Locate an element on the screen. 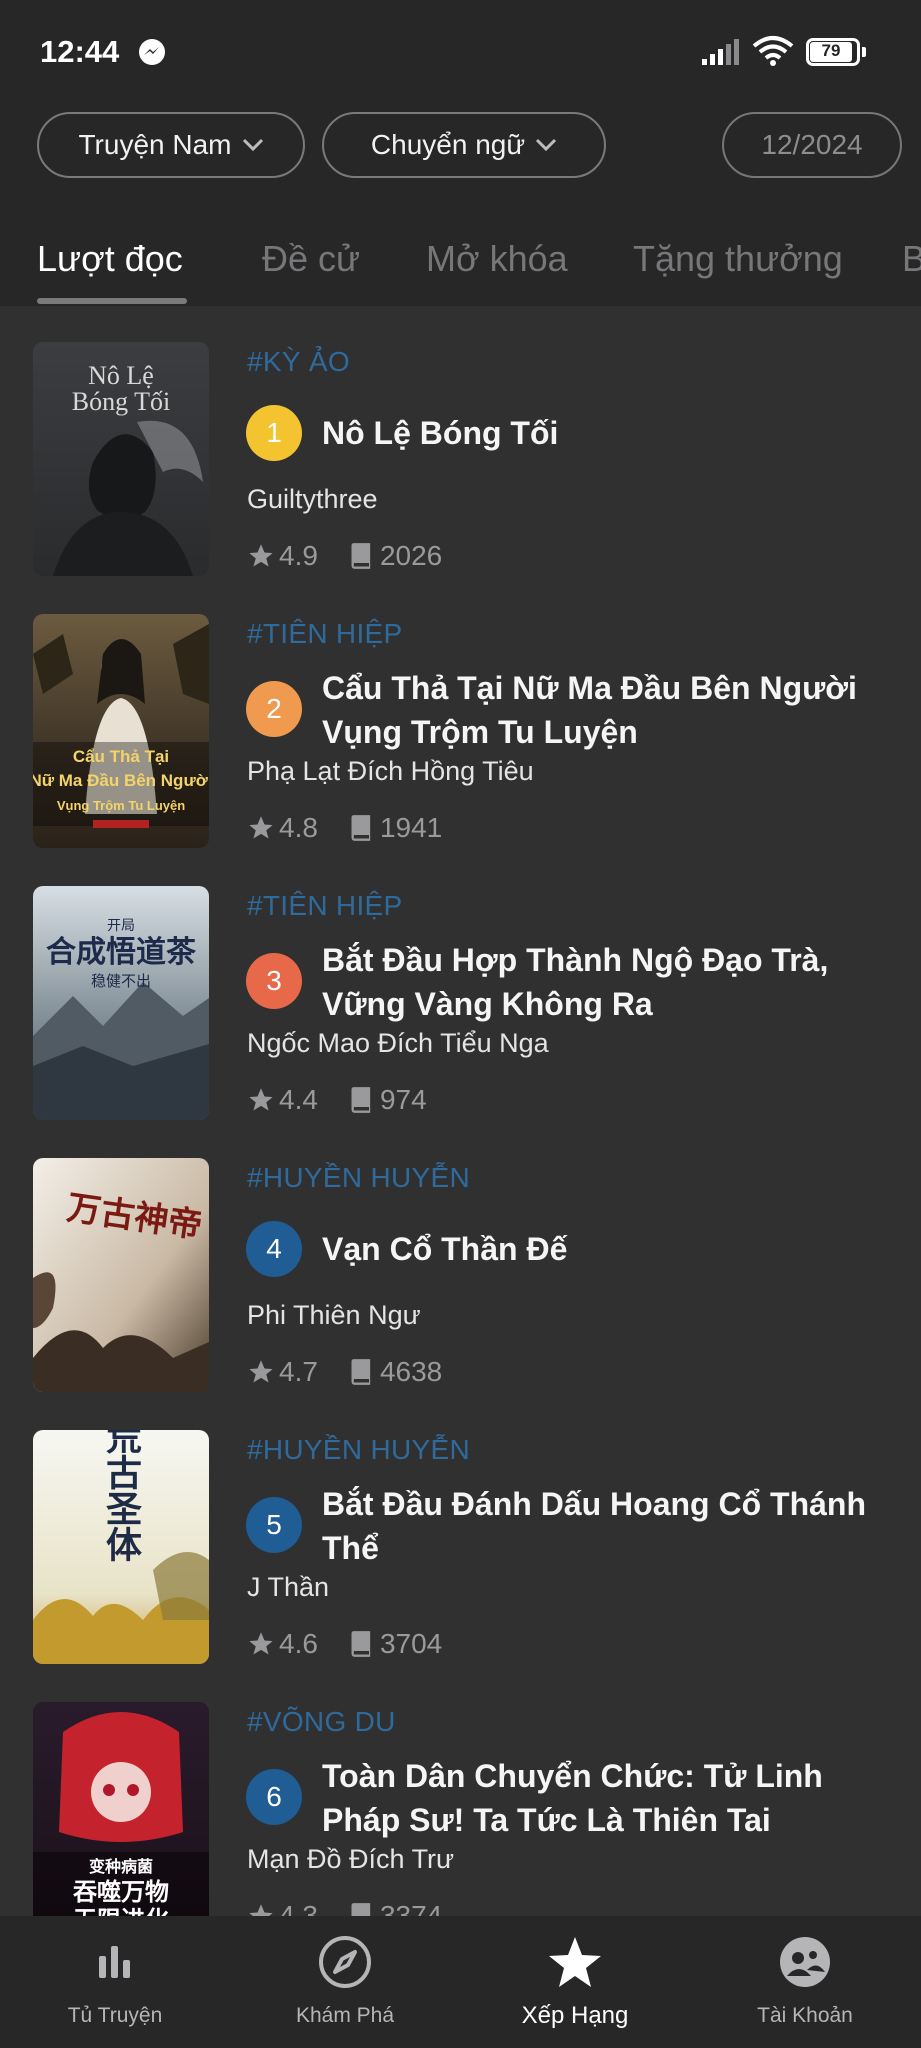 This screenshot has width=921, height=2048. book-title: Nô Lệ Bóng Tối is located at coordinates (607, 433).